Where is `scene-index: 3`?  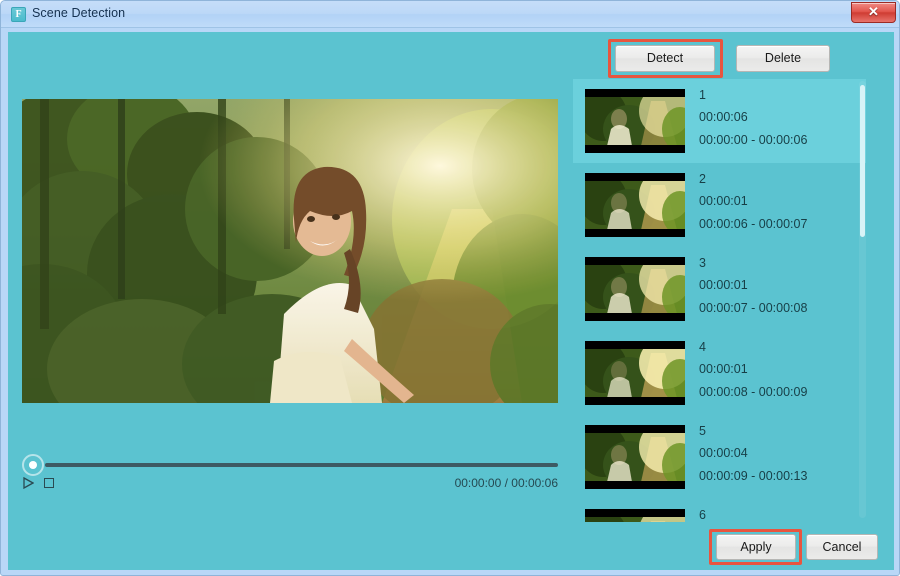 scene-index: 3 is located at coordinates (702, 263).